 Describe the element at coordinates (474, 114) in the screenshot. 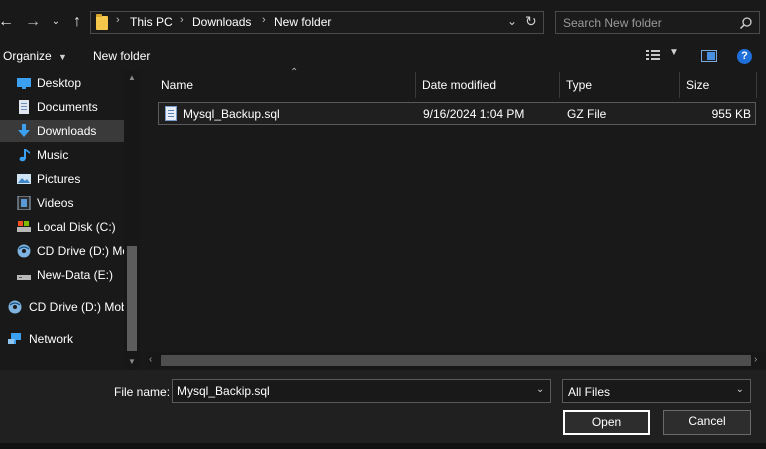

I see `file-date: 9/16/2024 1:04 PM` at that location.